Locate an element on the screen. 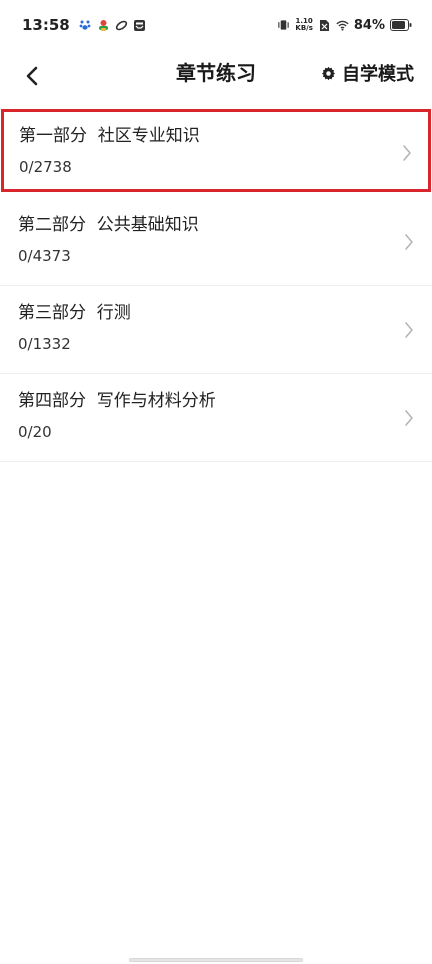  no-sim-icon is located at coordinates (324, 25).